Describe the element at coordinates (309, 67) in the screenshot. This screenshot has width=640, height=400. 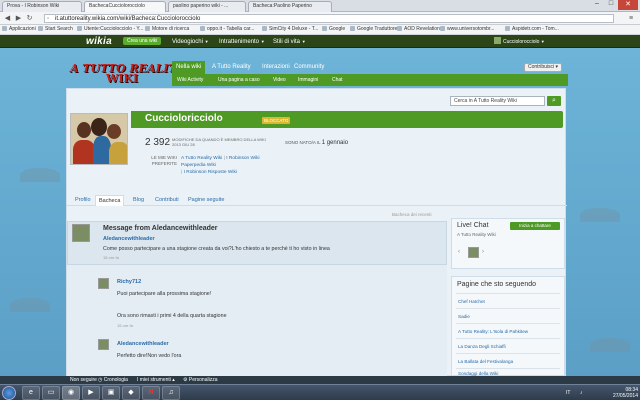
I see `wiki-nav-community: Community` at that location.